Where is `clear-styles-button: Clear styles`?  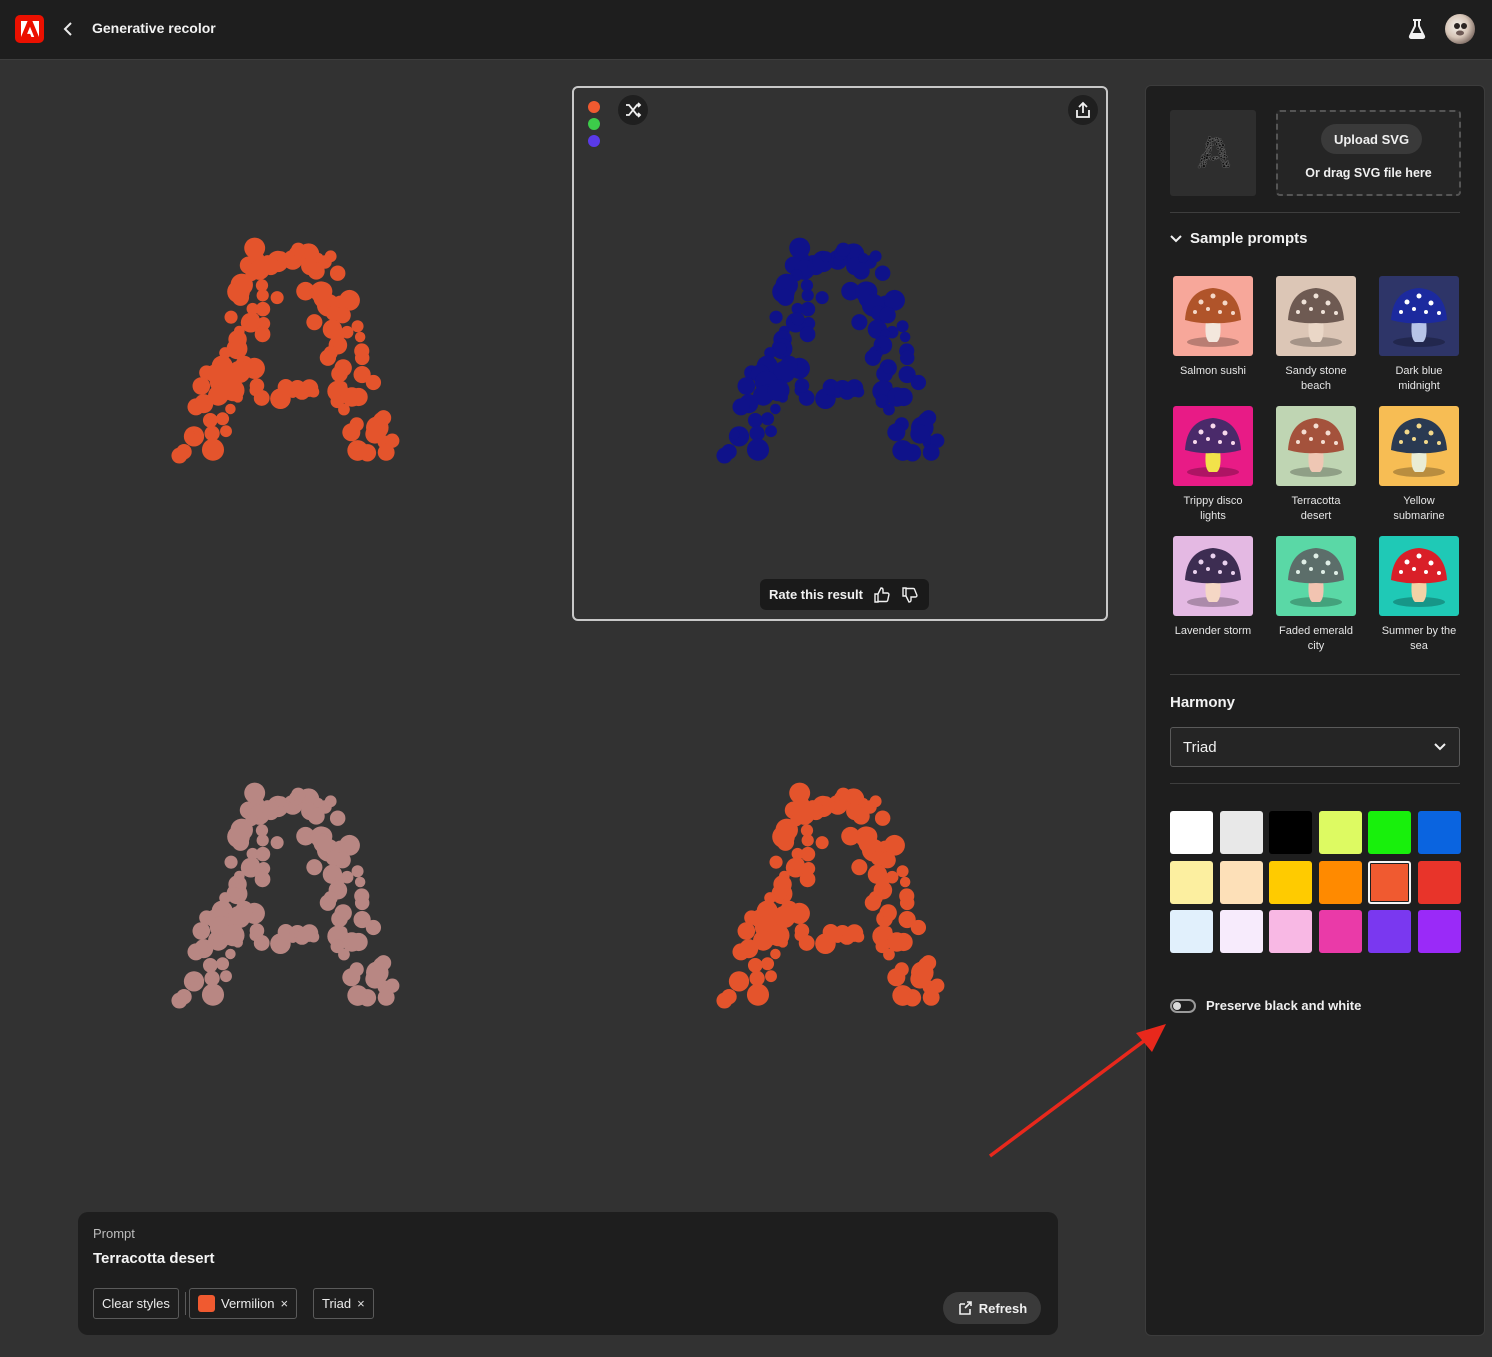 clear-styles-button: Clear styles is located at coordinates (136, 1303).